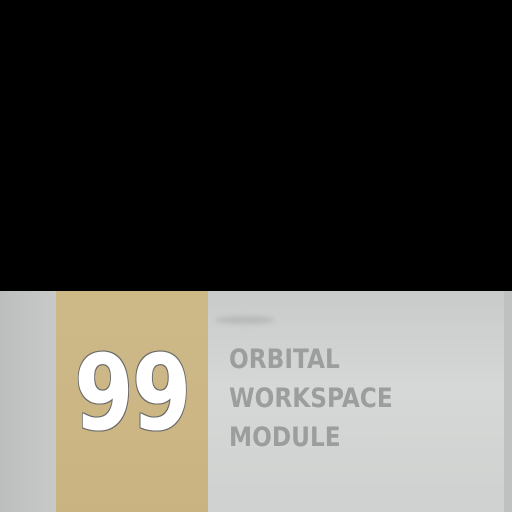 The width and height of the screenshot is (512, 512). Describe the element at coordinates (311, 398) in the screenshot. I see `label-line-2: WORKSPACE` at that location.